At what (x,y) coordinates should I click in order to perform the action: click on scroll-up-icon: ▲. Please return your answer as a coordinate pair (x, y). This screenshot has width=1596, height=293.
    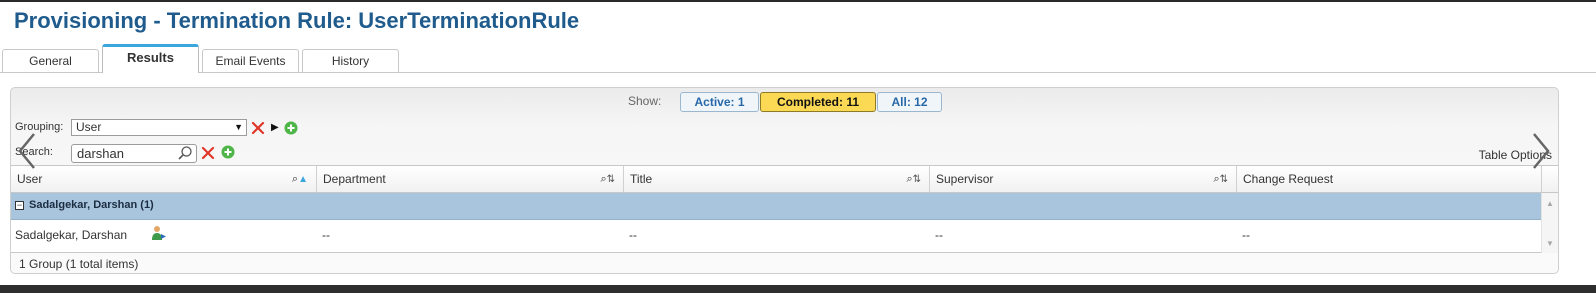
    Looking at the image, I should click on (1550, 203).